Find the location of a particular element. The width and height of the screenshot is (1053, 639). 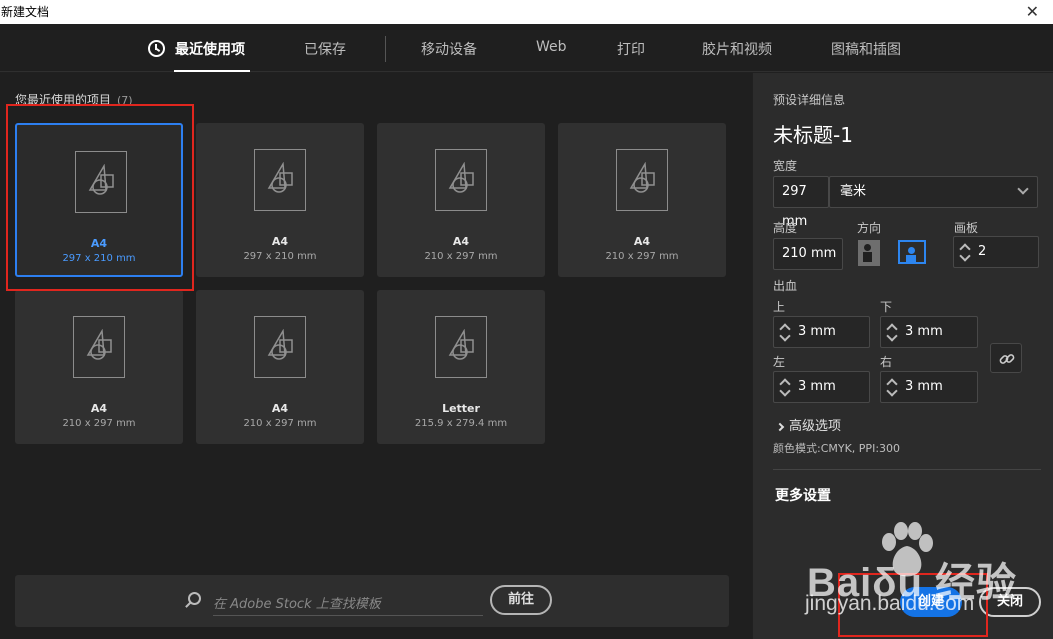

tab-film-video: 胶片和视频 is located at coordinates (737, 49).